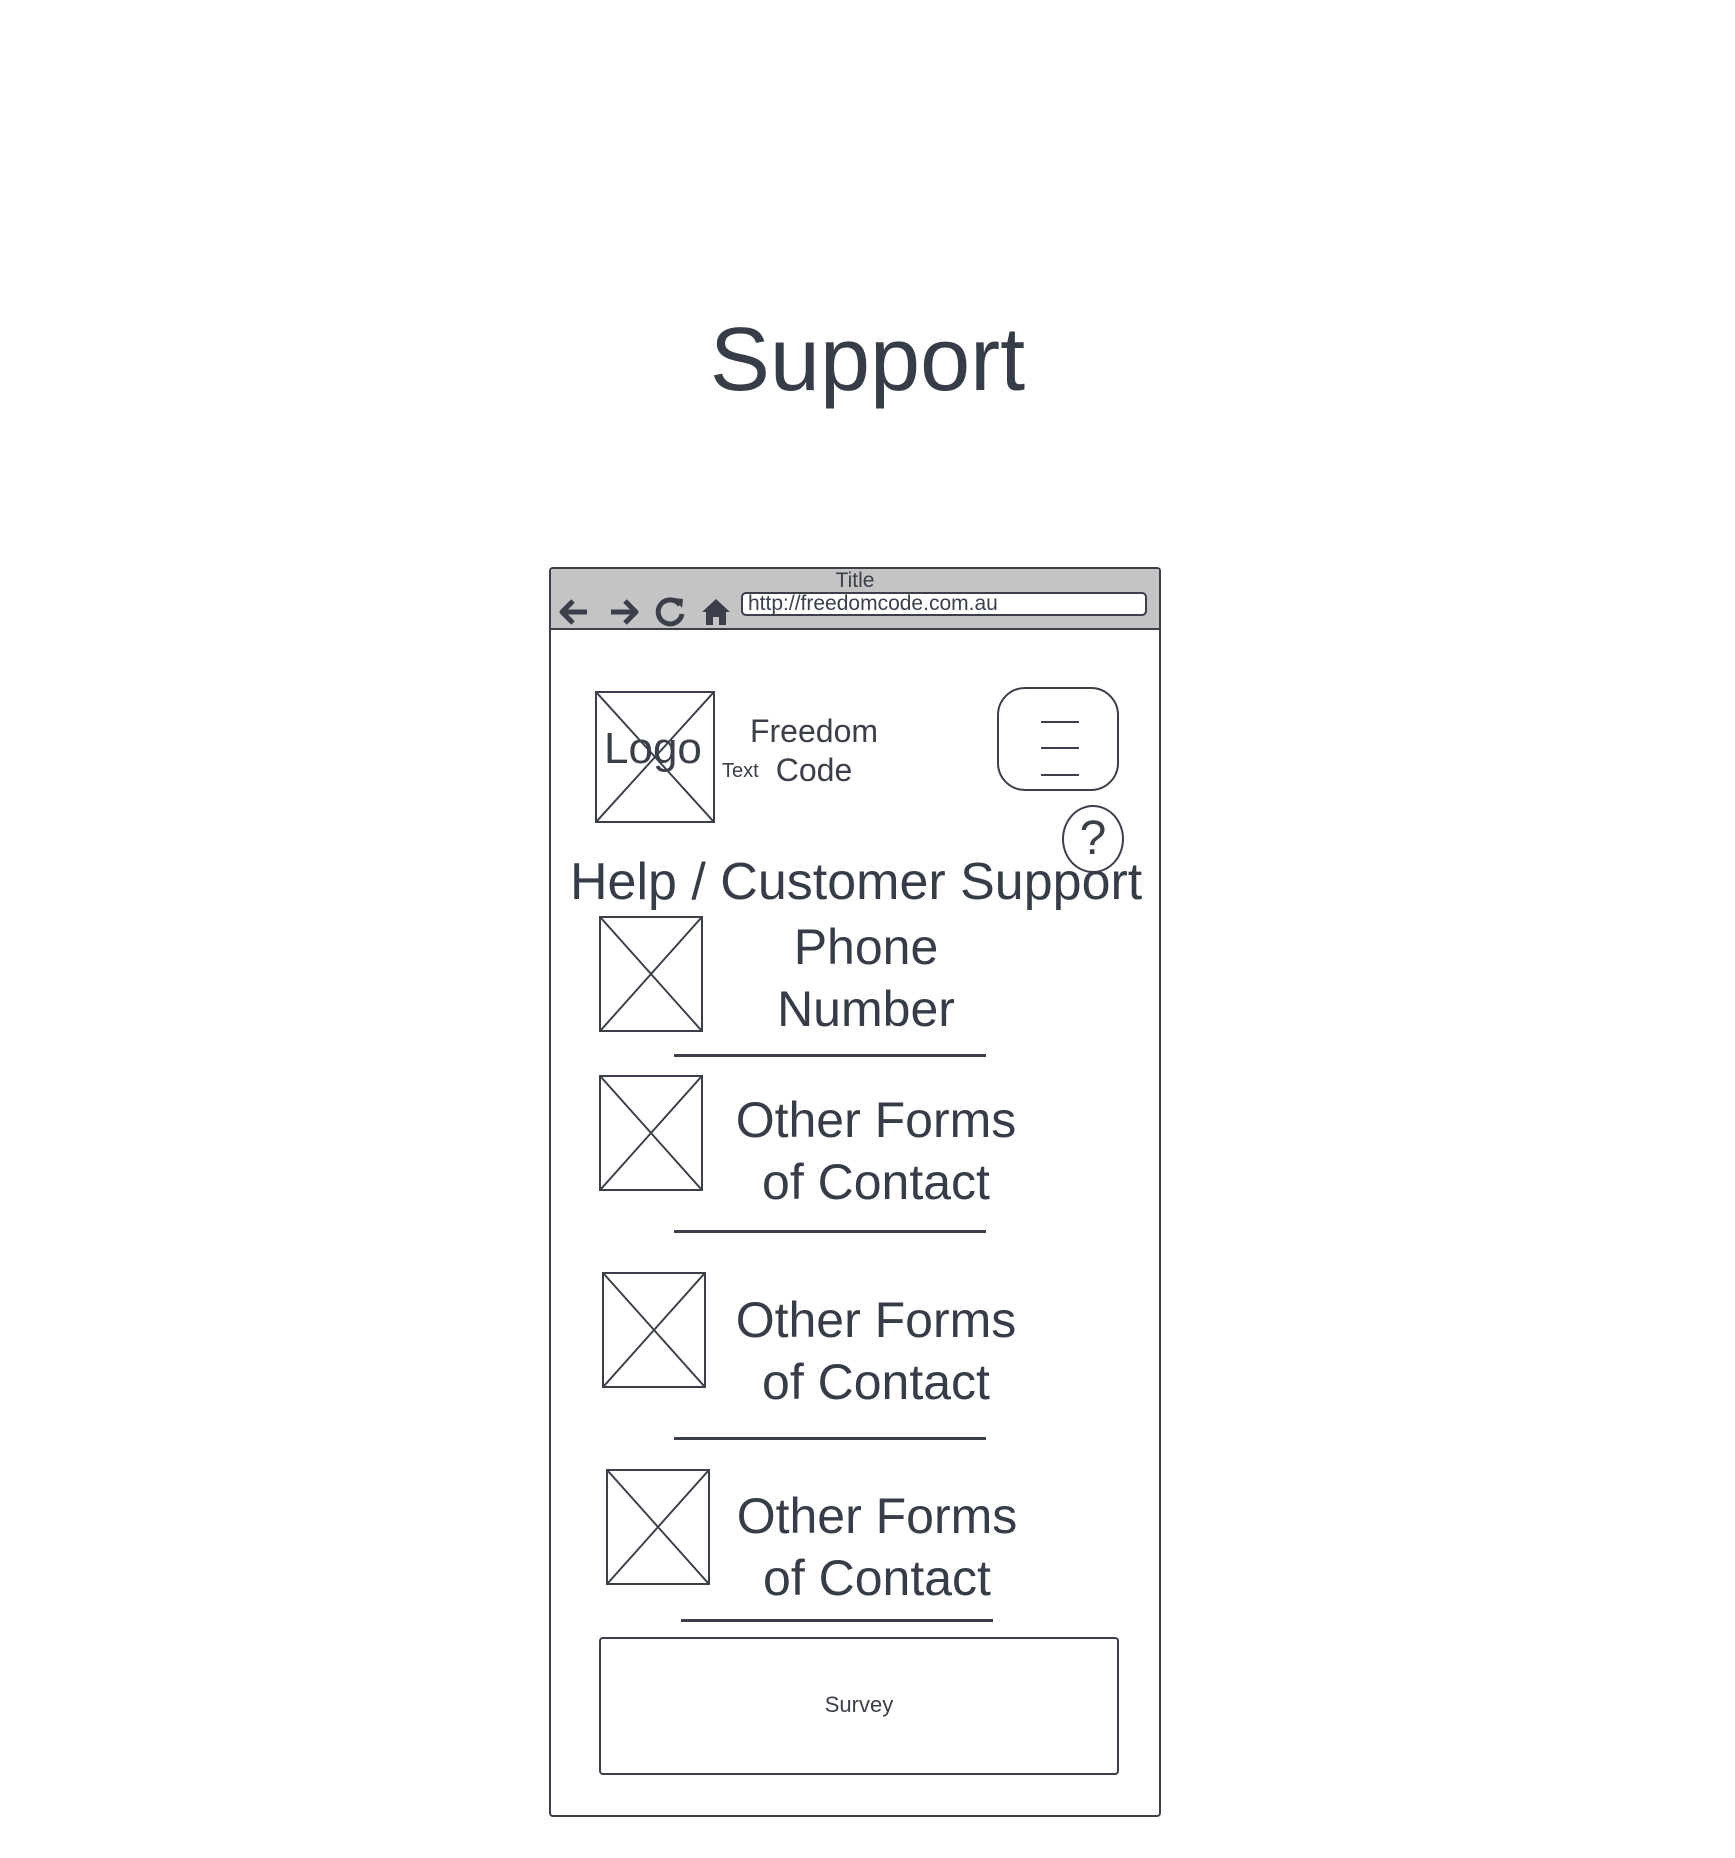 The width and height of the screenshot is (1735, 1858). Describe the element at coordinates (877, 1547) in the screenshot. I see `contact-label-other-3: Other Forms of Contact` at that location.